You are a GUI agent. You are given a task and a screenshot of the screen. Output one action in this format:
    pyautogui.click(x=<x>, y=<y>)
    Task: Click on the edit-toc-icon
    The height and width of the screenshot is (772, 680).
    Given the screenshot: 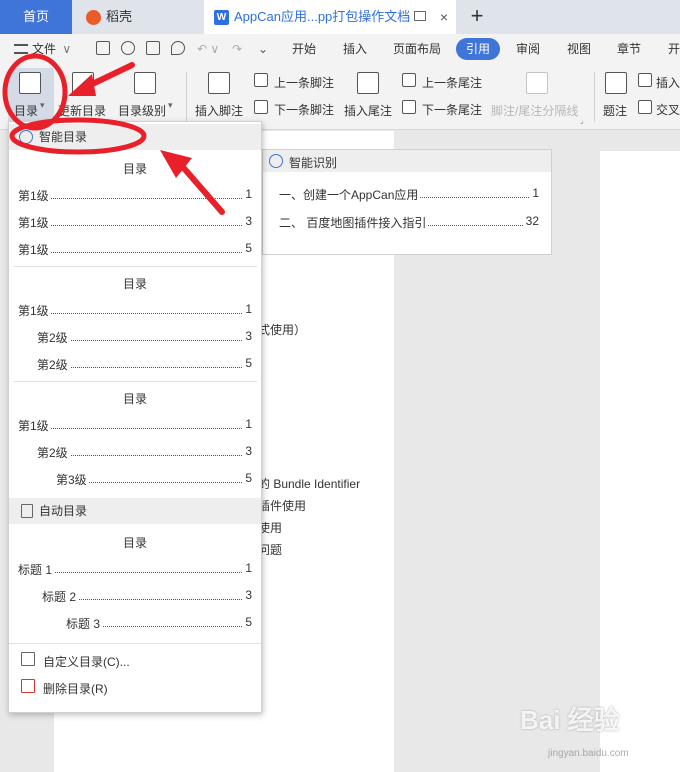 What is the action you would take?
    pyautogui.click(x=28, y=659)
    